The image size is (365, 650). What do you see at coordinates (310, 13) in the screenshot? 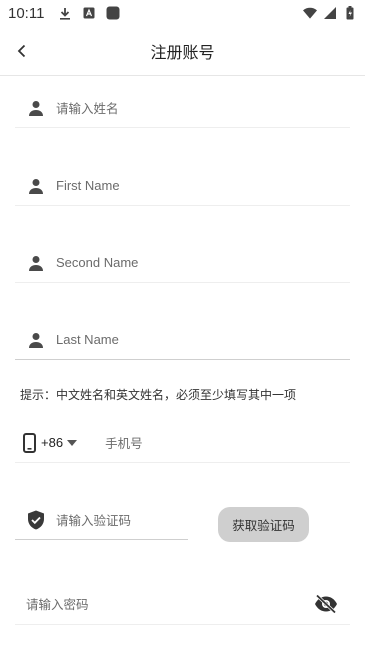
I see `wifi-icon` at bounding box center [310, 13].